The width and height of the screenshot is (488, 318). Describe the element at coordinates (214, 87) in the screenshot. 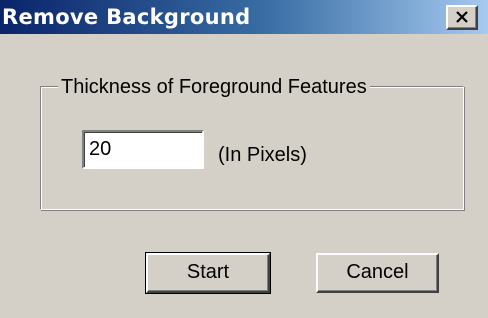

I see `groupbox-legend: Thickness of Foreground Features` at that location.